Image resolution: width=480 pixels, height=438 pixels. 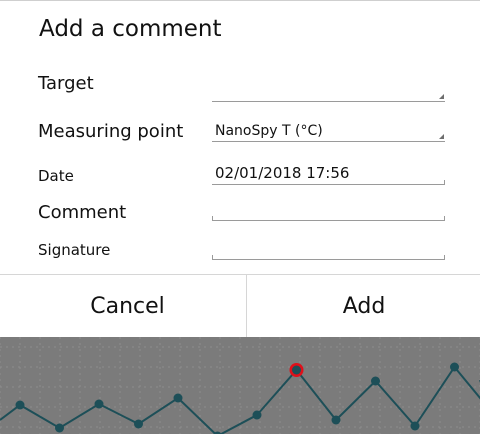 What do you see at coordinates (282, 173) in the screenshot?
I see `date-value: 02/01/2018 17:56` at bounding box center [282, 173].